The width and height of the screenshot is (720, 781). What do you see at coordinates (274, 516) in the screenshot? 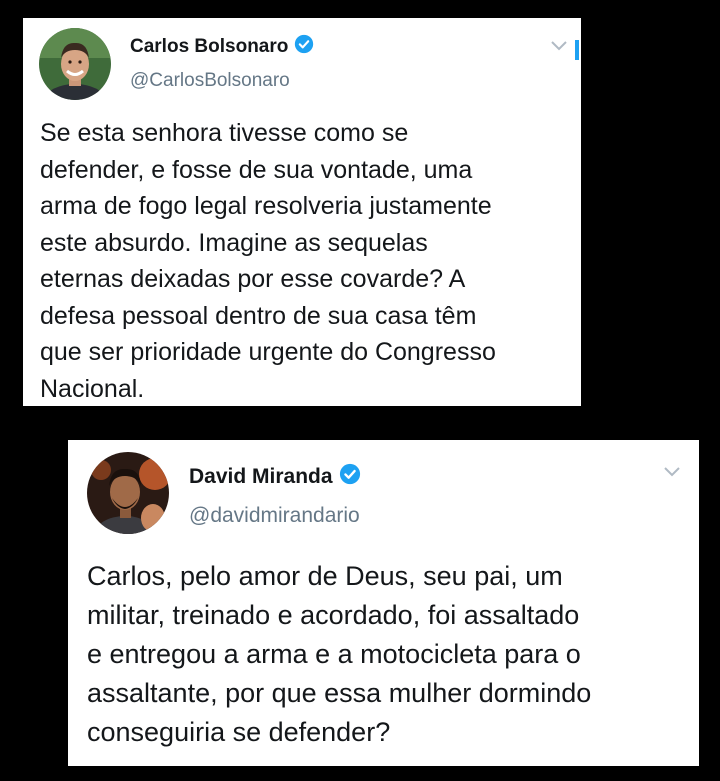
I see `user-handle: @davidmirandario` at bounding box center [274, 516].